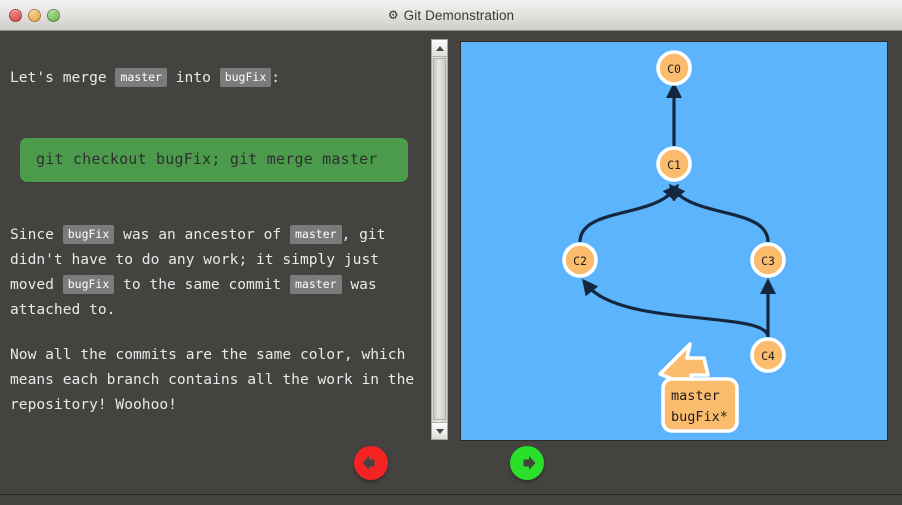  I want to click on branch-label-master: master, so click(695, 396).